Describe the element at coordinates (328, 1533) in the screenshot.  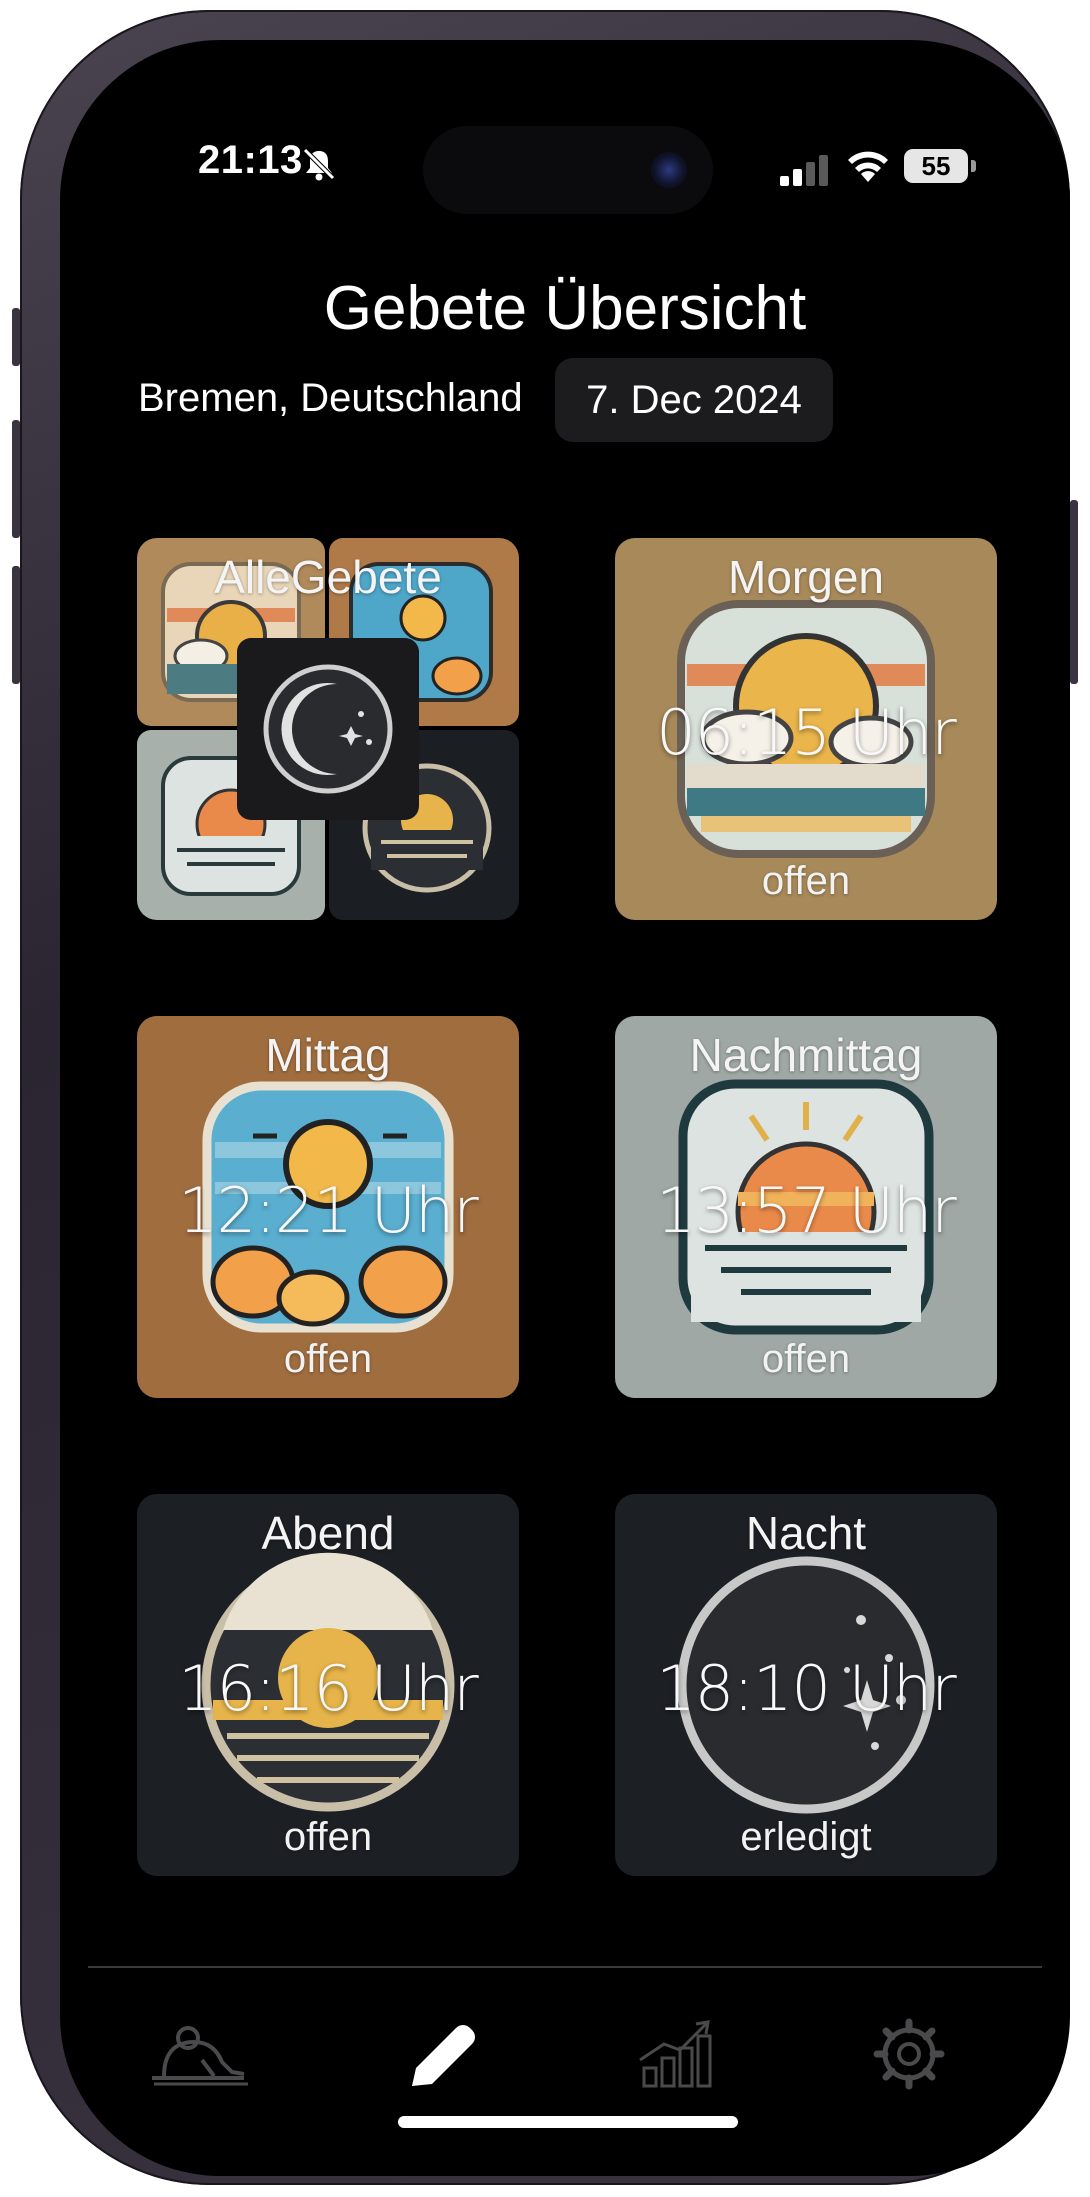
I see `card-title: Abend` at that location.